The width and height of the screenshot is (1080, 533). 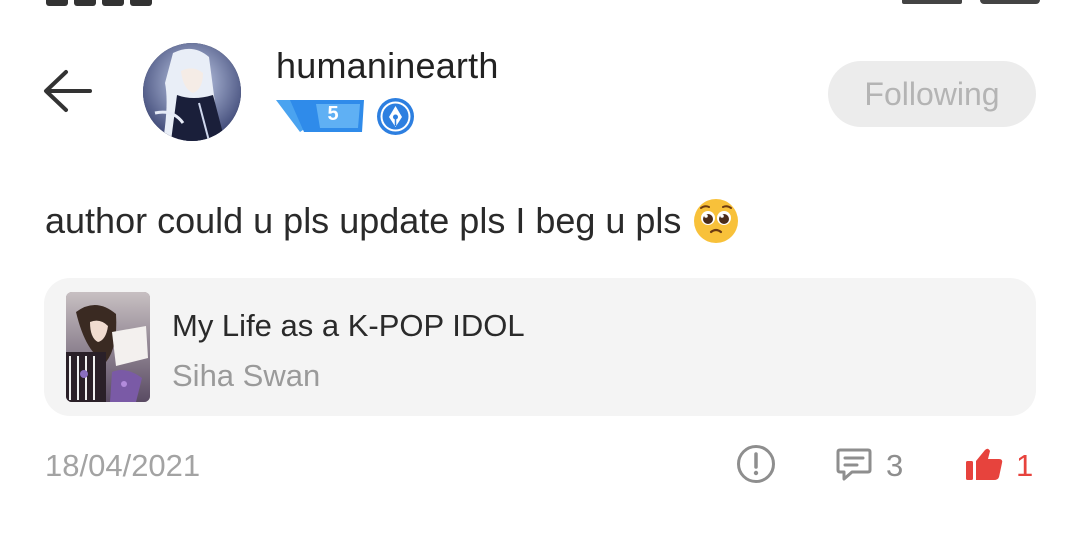 What do you see at coordinates (854, 464) in the screenshot?
I see `comment-icon` at bounding box center [854, 464].